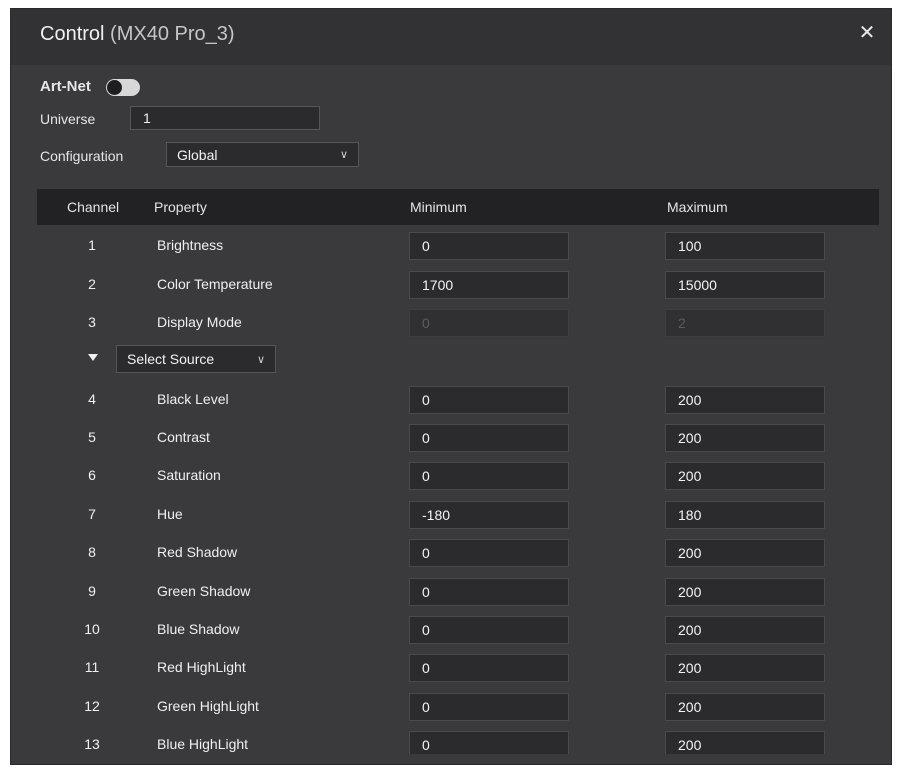 Image resolution: width=902 pixels, height=773 pixels. I want to click on table-row: 4 Black Level 0 200, so click(458, 400).